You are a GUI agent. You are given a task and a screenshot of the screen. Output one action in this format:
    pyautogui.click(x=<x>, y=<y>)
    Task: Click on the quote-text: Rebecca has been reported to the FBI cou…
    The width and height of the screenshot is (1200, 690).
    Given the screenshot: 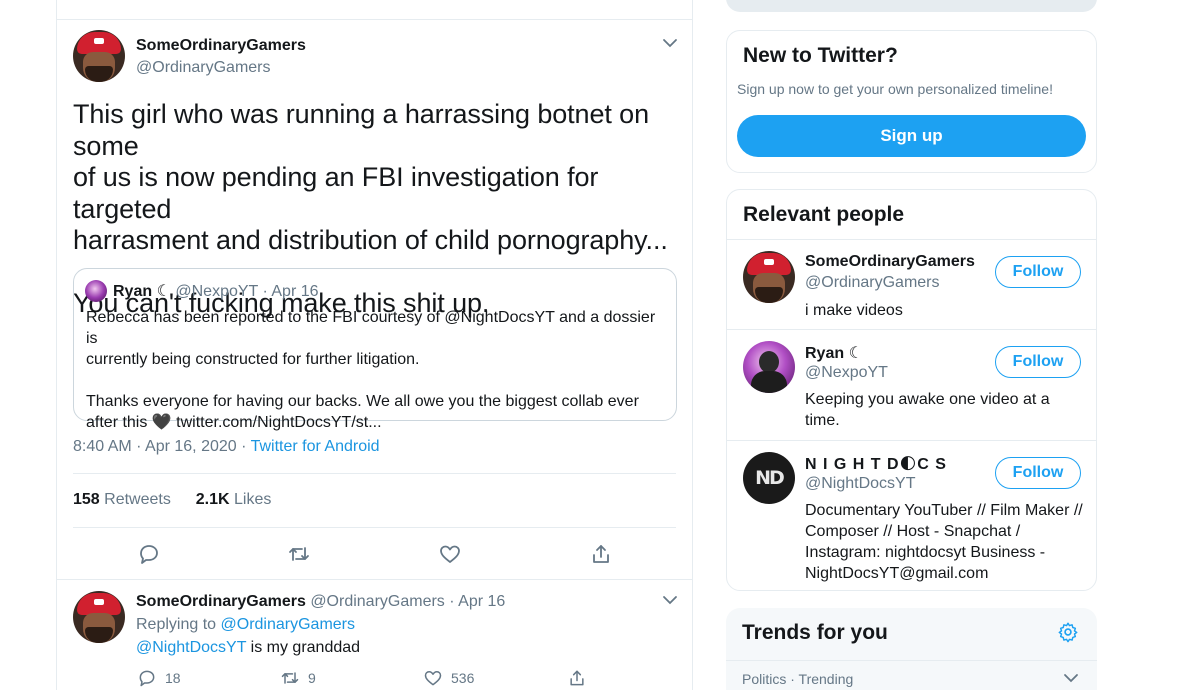 What is the action you would take?
    pyautogui.click(x=376, y=370)
    